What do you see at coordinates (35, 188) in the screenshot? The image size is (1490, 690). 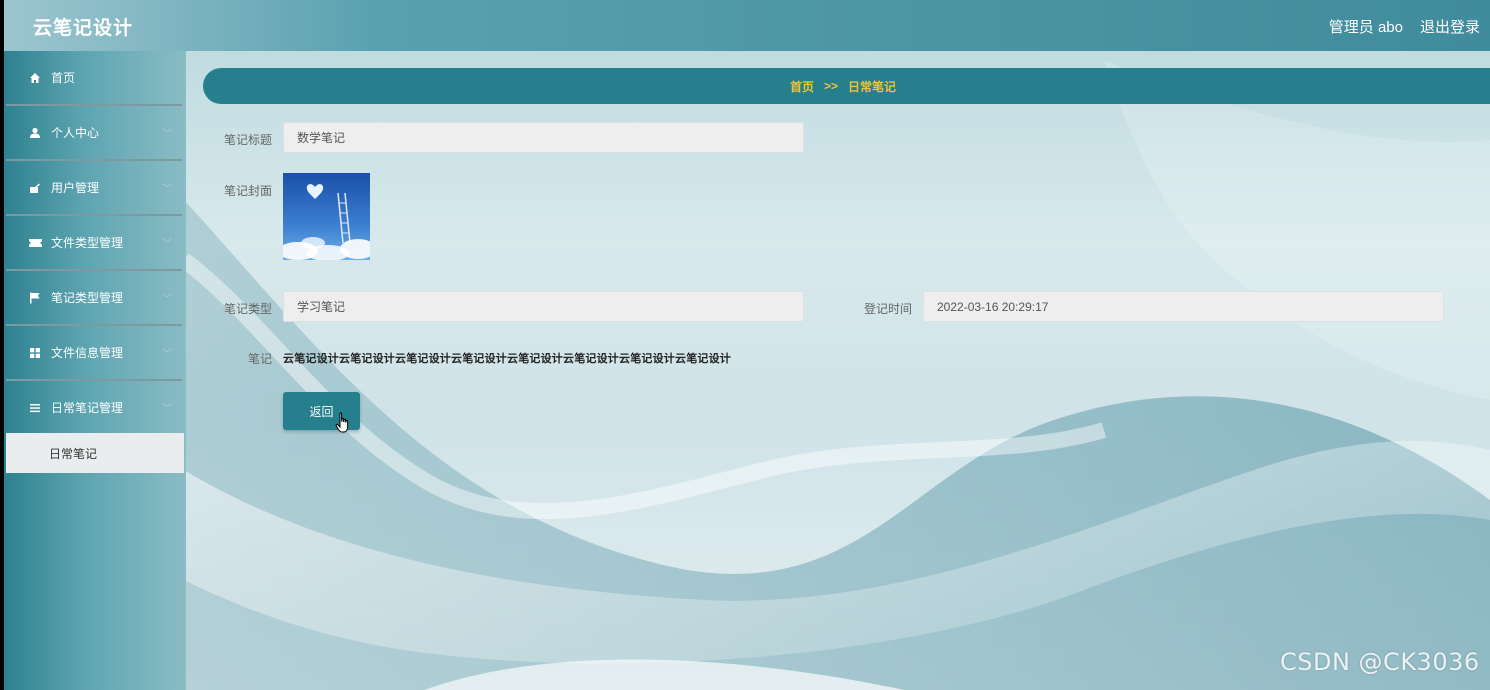 I see `users-icon` at bounding box center [35, 188].